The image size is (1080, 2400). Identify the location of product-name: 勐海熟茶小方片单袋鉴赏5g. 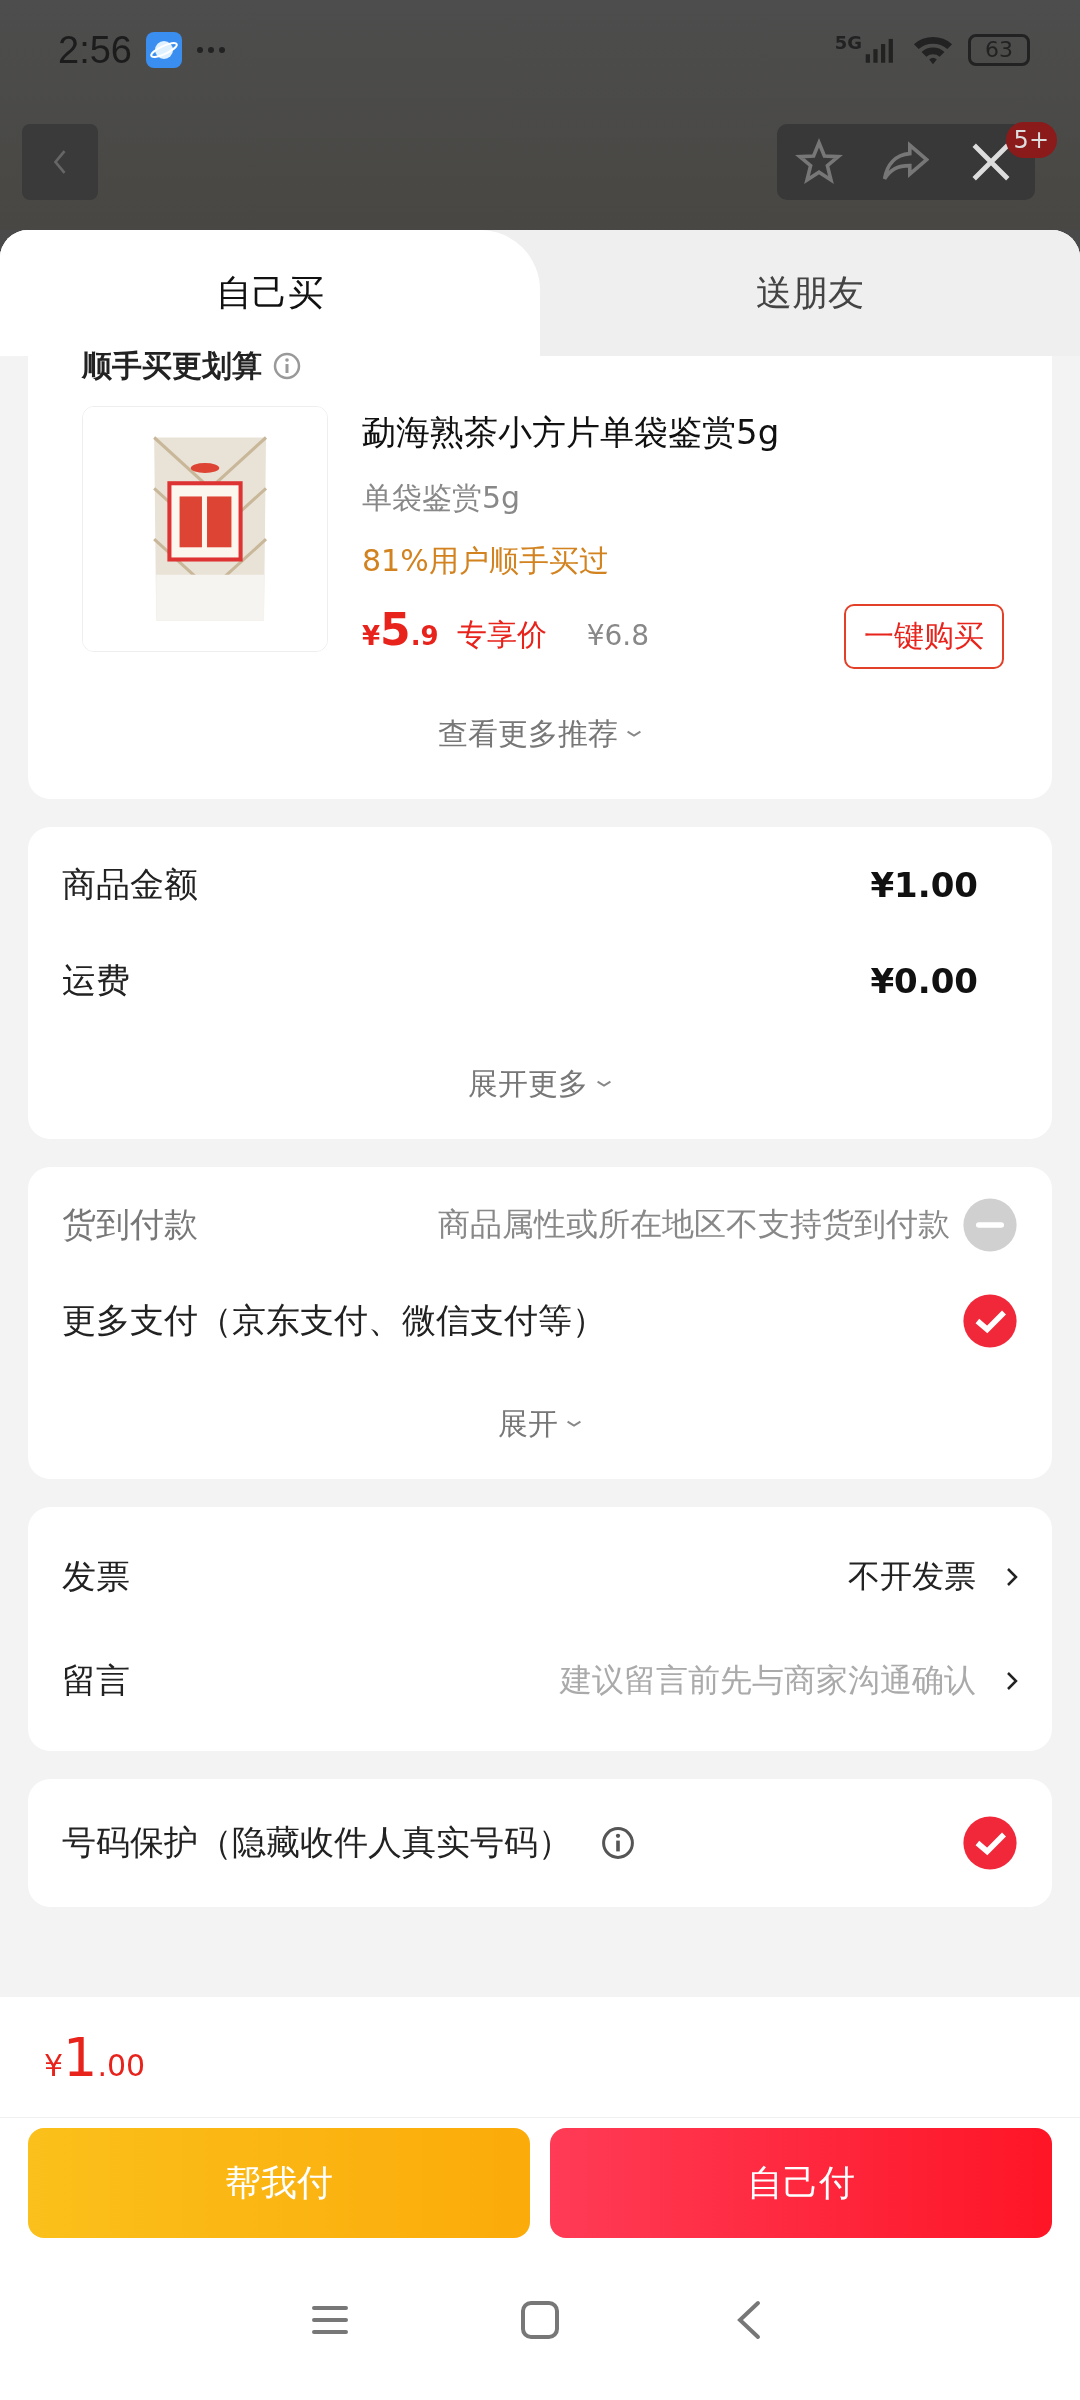
(690, 433).